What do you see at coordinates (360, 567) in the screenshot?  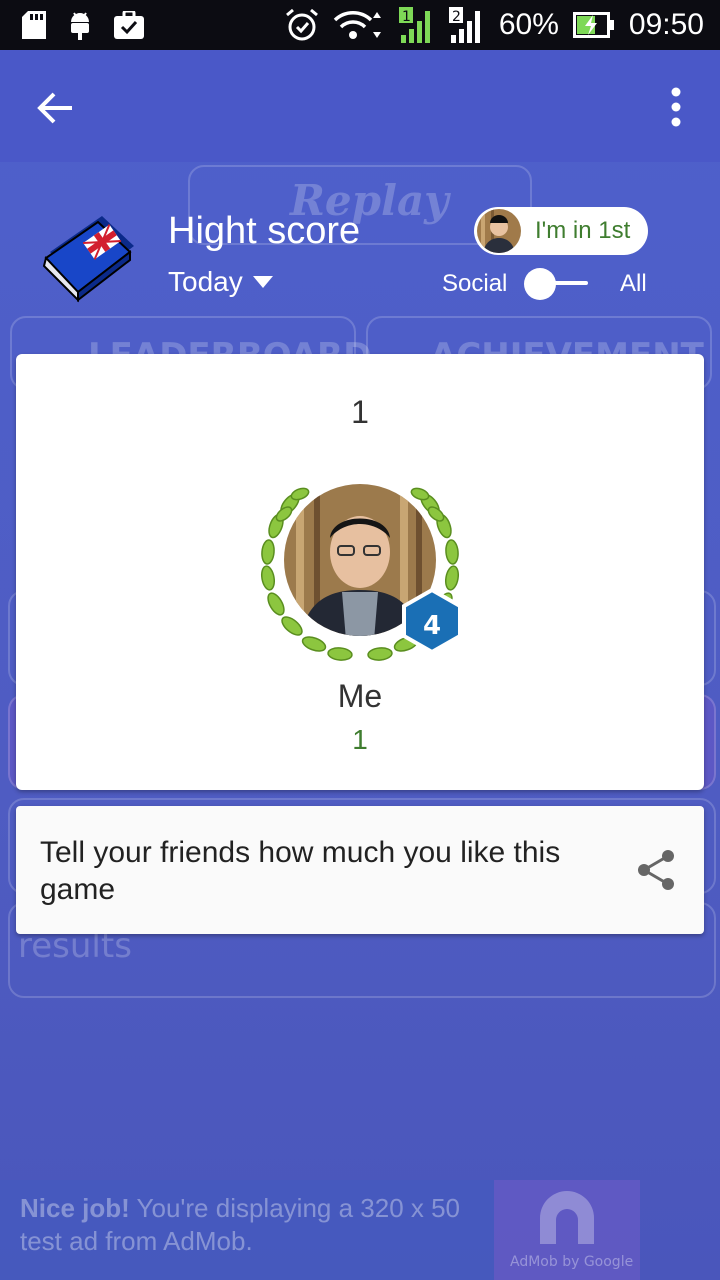 I see `player-avatar-with-laurel-wreath: 4` at bounding box center [360, 567].